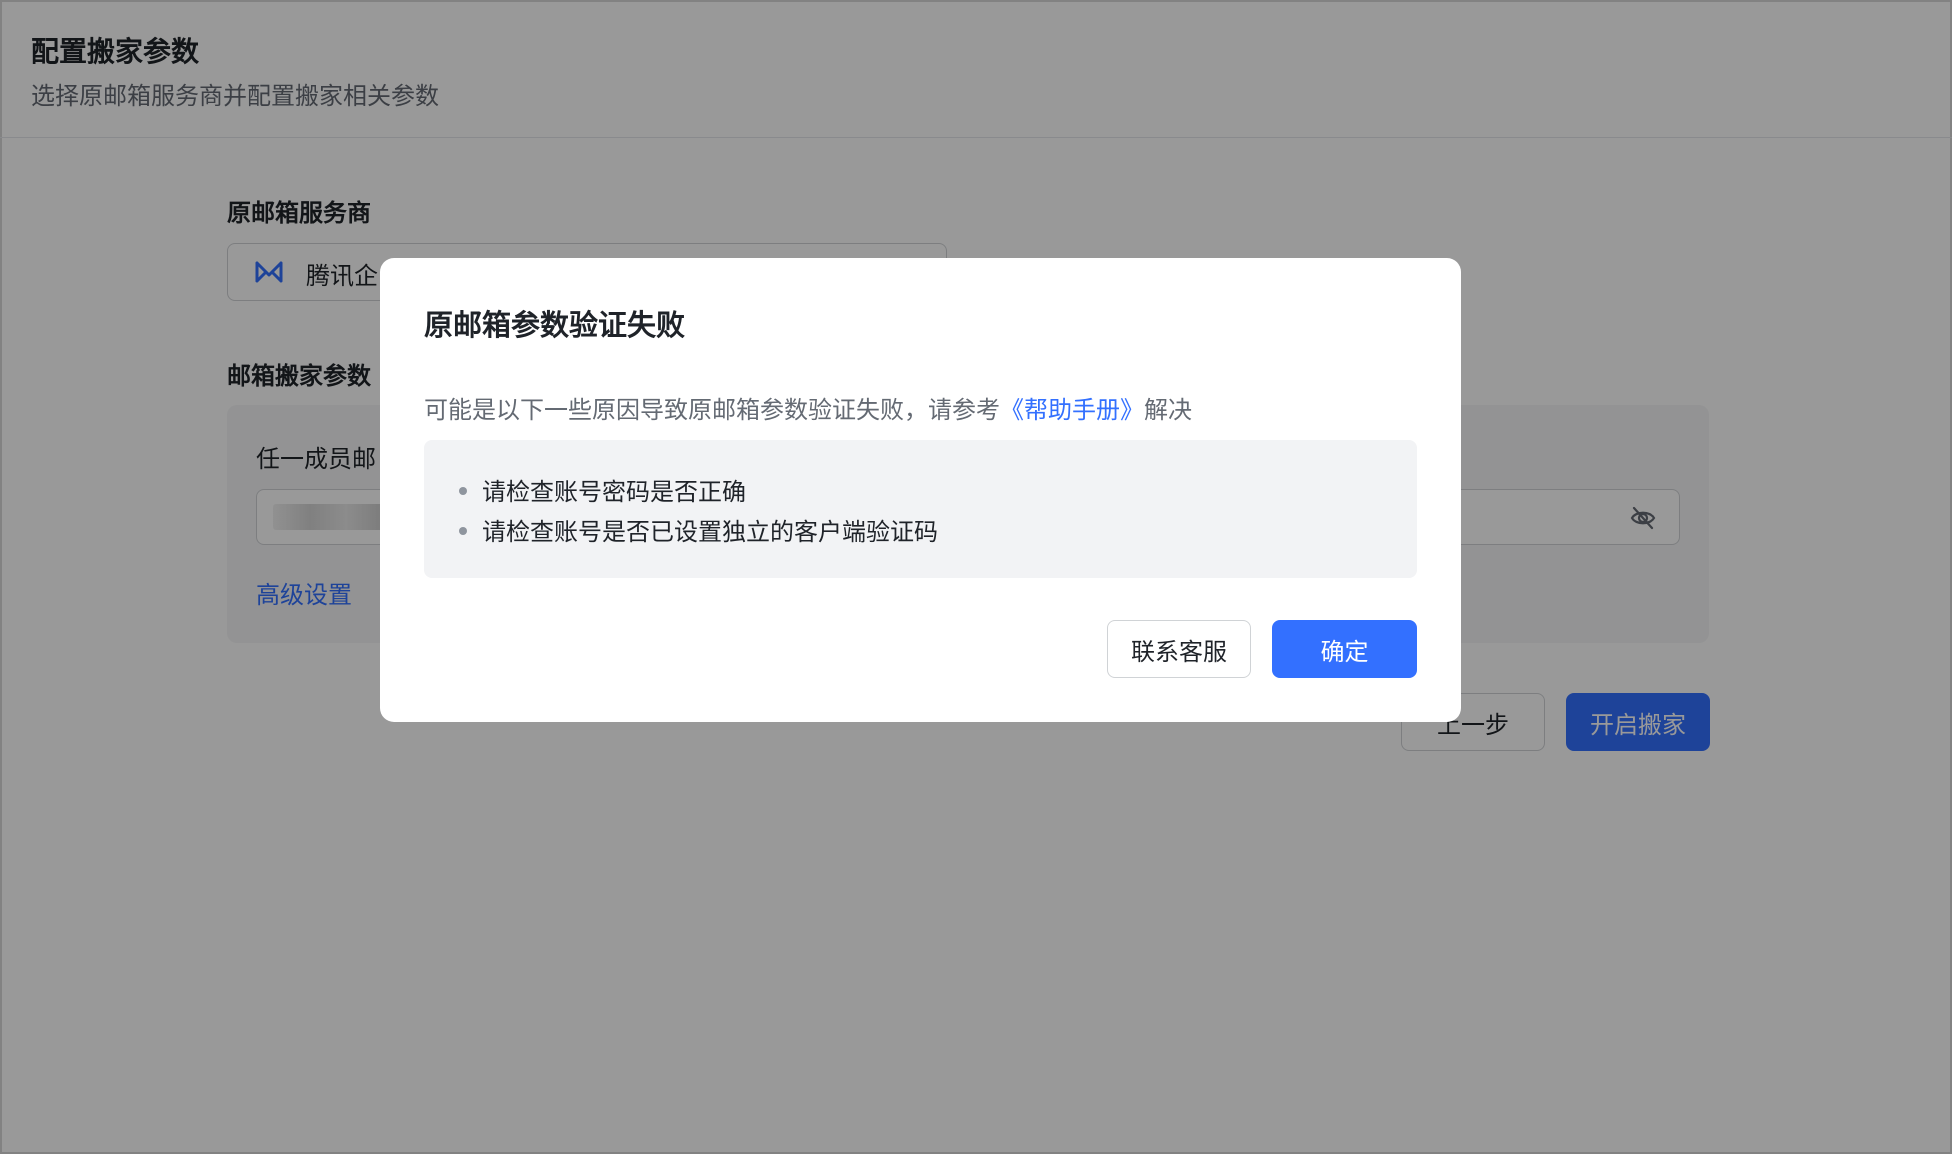 The height and width of the screenshot is (1154, 1952). Describe the element at coordinates (712, 410) in the screenshot. I see `dialog-desc-prefix: 可能是以下一些原因导致原邮箱参数验证失败，请参考` at that location.